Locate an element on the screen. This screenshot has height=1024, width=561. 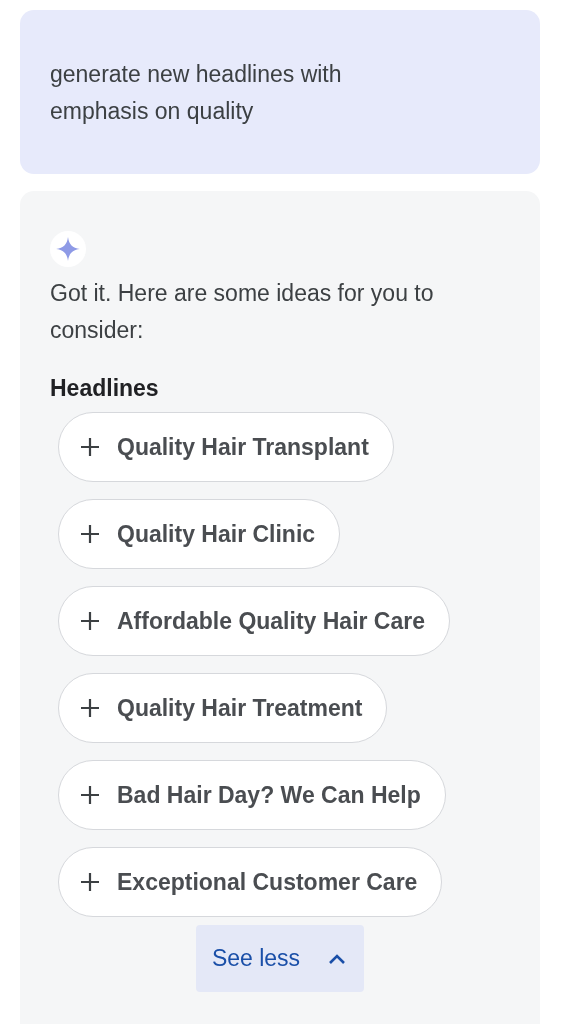
headline-chip: Quality Hair Clinic is located at coordinates (199, 534).